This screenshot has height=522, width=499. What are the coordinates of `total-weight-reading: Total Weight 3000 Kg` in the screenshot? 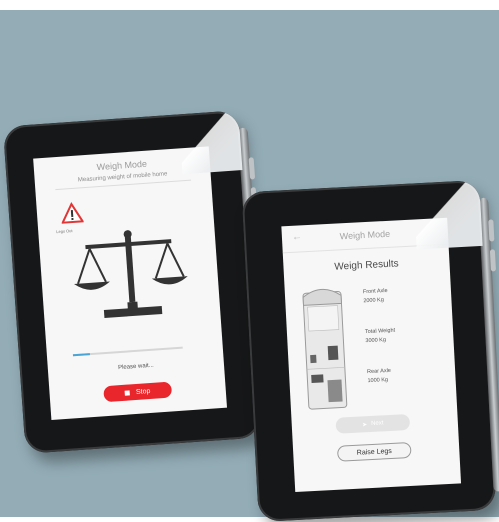 It's located at (380, 337).